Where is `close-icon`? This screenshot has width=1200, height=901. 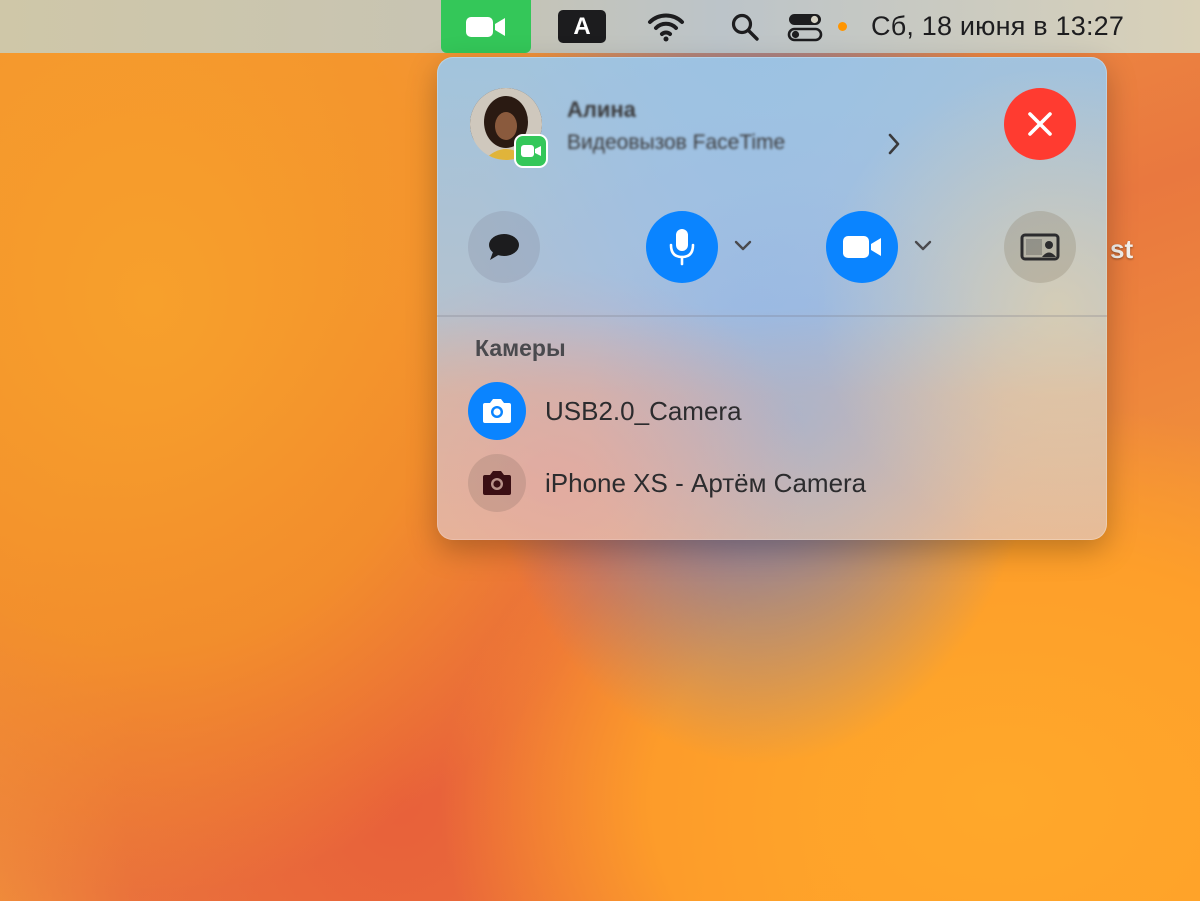
close-icon is located at coordinates (1040, 124).